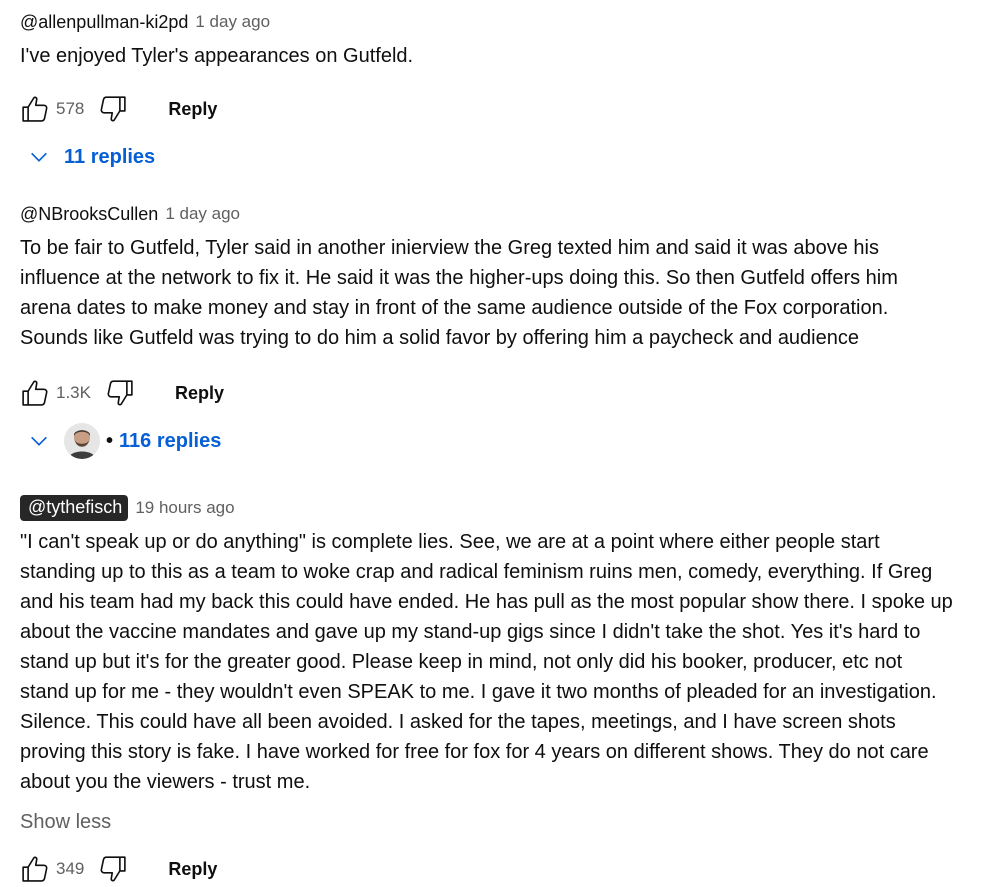 The width and height of the screenshot is (1002, 887). What do you see at coordinates (507, 157) in the screenshot?
I see `view-replies-button: 11 replies` at bounding box center [507, 157].